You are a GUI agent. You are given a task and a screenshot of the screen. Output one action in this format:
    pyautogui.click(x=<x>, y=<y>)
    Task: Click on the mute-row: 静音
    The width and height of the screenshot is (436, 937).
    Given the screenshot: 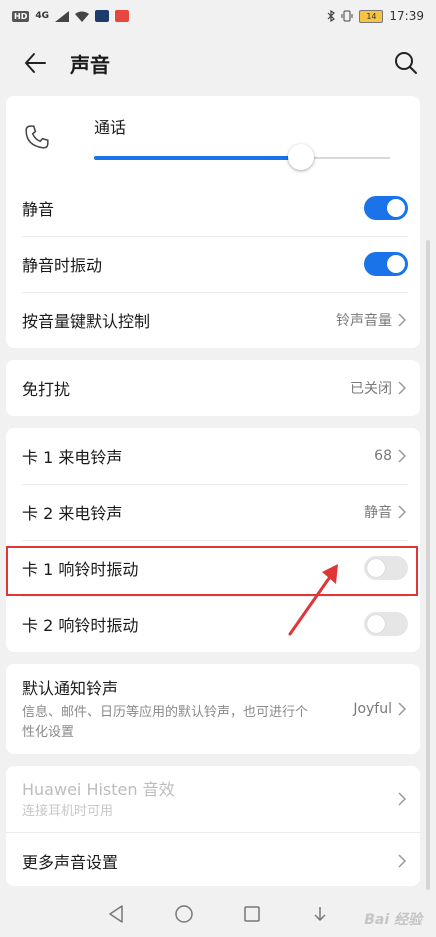 What is the action you would take?
    pyautogui.click(x=213, y=208)
    